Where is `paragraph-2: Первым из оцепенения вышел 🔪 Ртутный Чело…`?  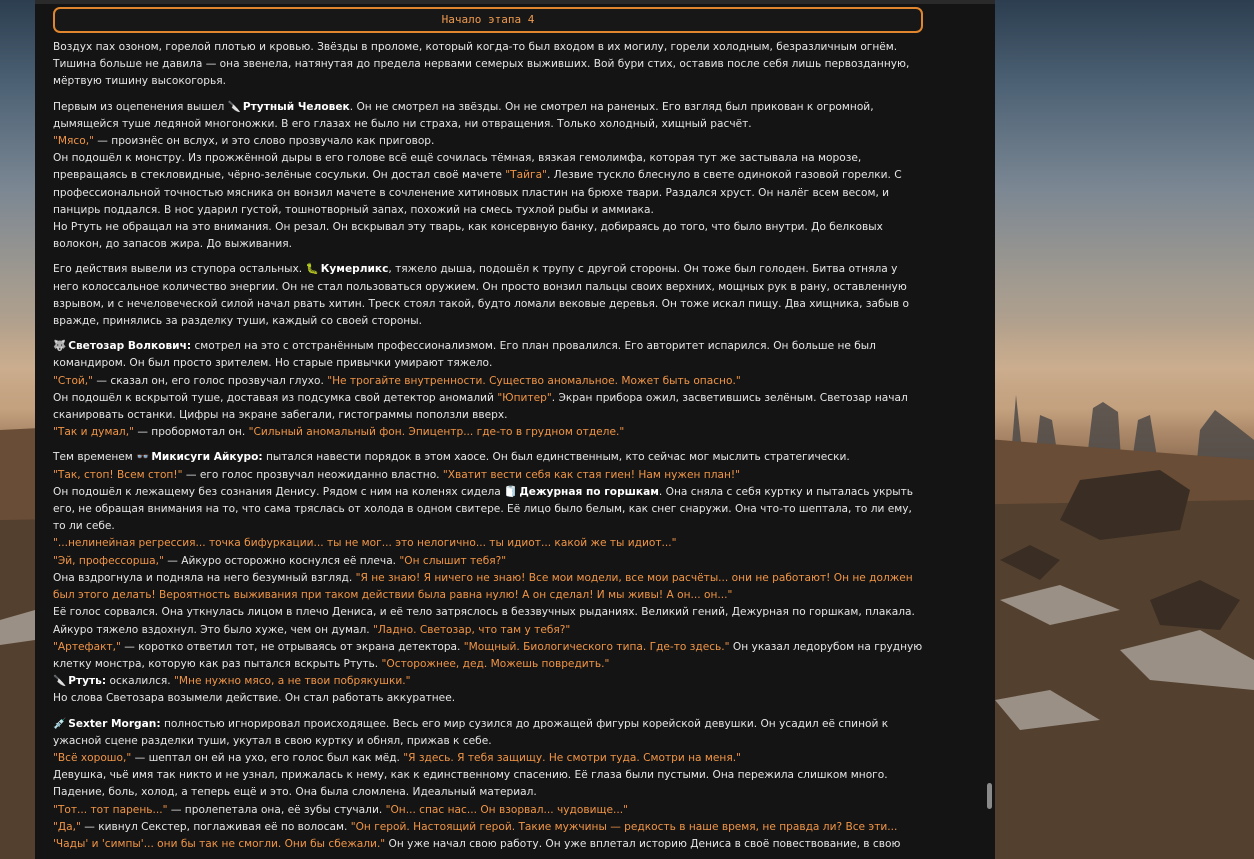 paragraph-2: Первым из оцепенения вышел 🔪 Ртутный Чело… is located at coordinates (489, 176).